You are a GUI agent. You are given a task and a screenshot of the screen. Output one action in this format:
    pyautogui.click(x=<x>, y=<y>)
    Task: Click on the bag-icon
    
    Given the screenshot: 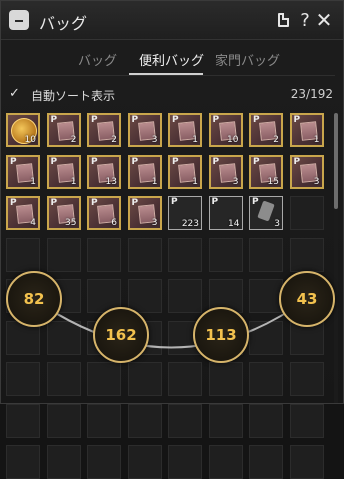 What is the action you would take?
    pyautogui.click(x=19, y=20)
    